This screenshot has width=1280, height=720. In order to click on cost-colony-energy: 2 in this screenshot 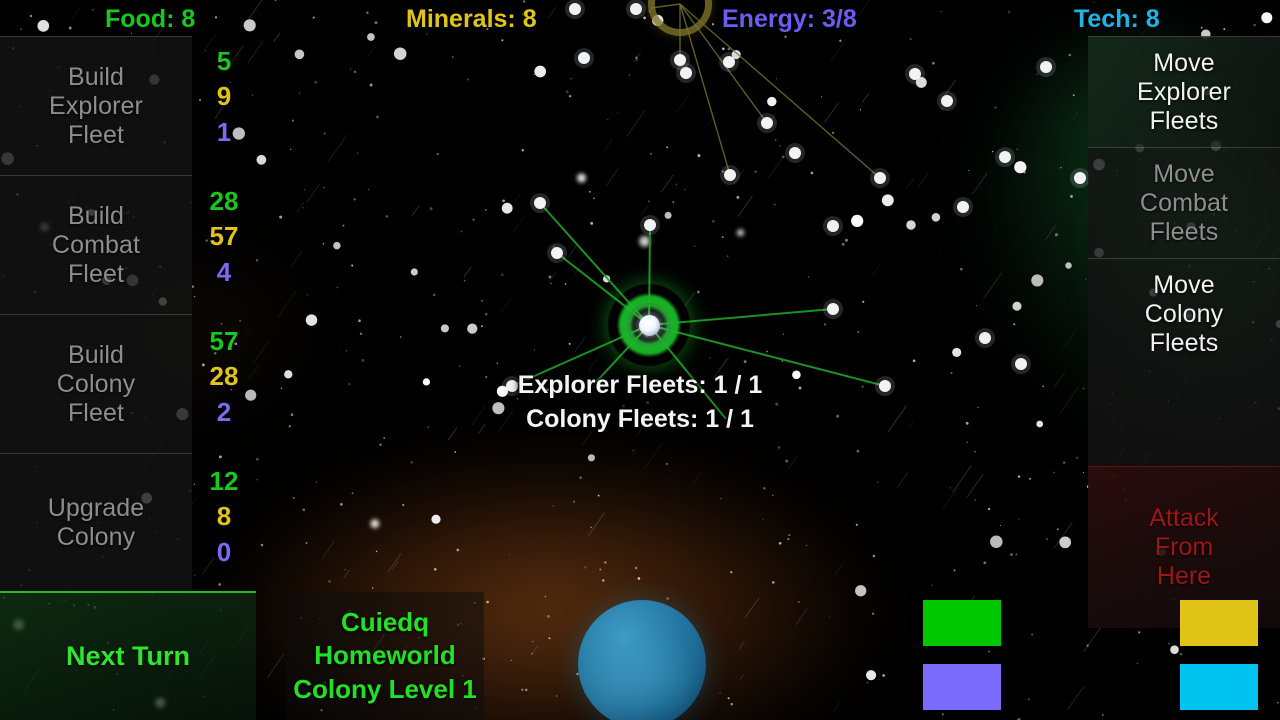, I will do `click(224, 411)`.